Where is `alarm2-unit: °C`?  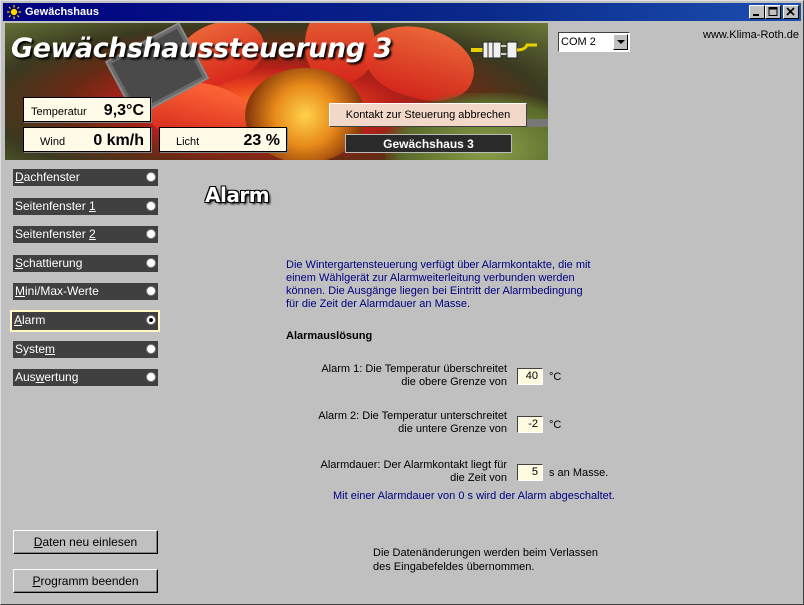 alarm2-unit: °C is located at coordinates (555, 425).